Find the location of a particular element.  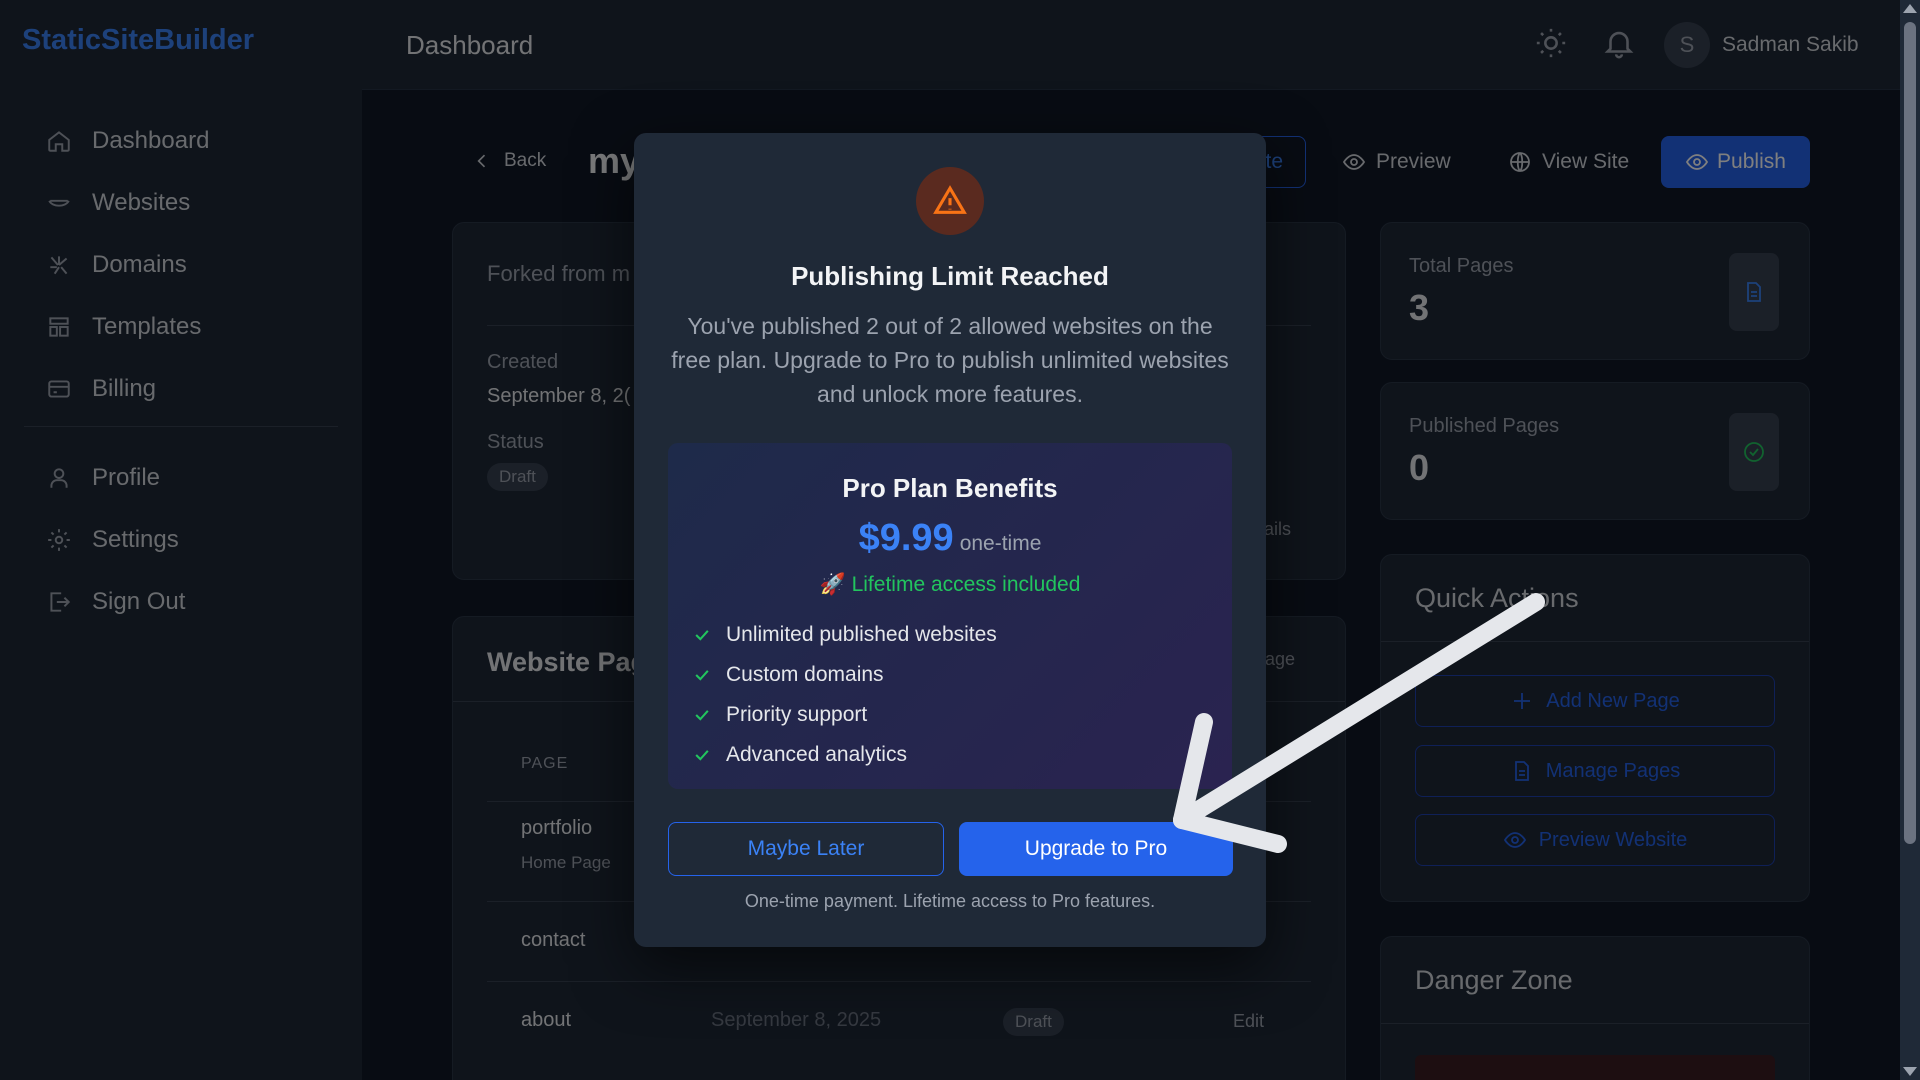

lifetime-note: 🚀 Lifetime access included is located at coordinates (950, 584).